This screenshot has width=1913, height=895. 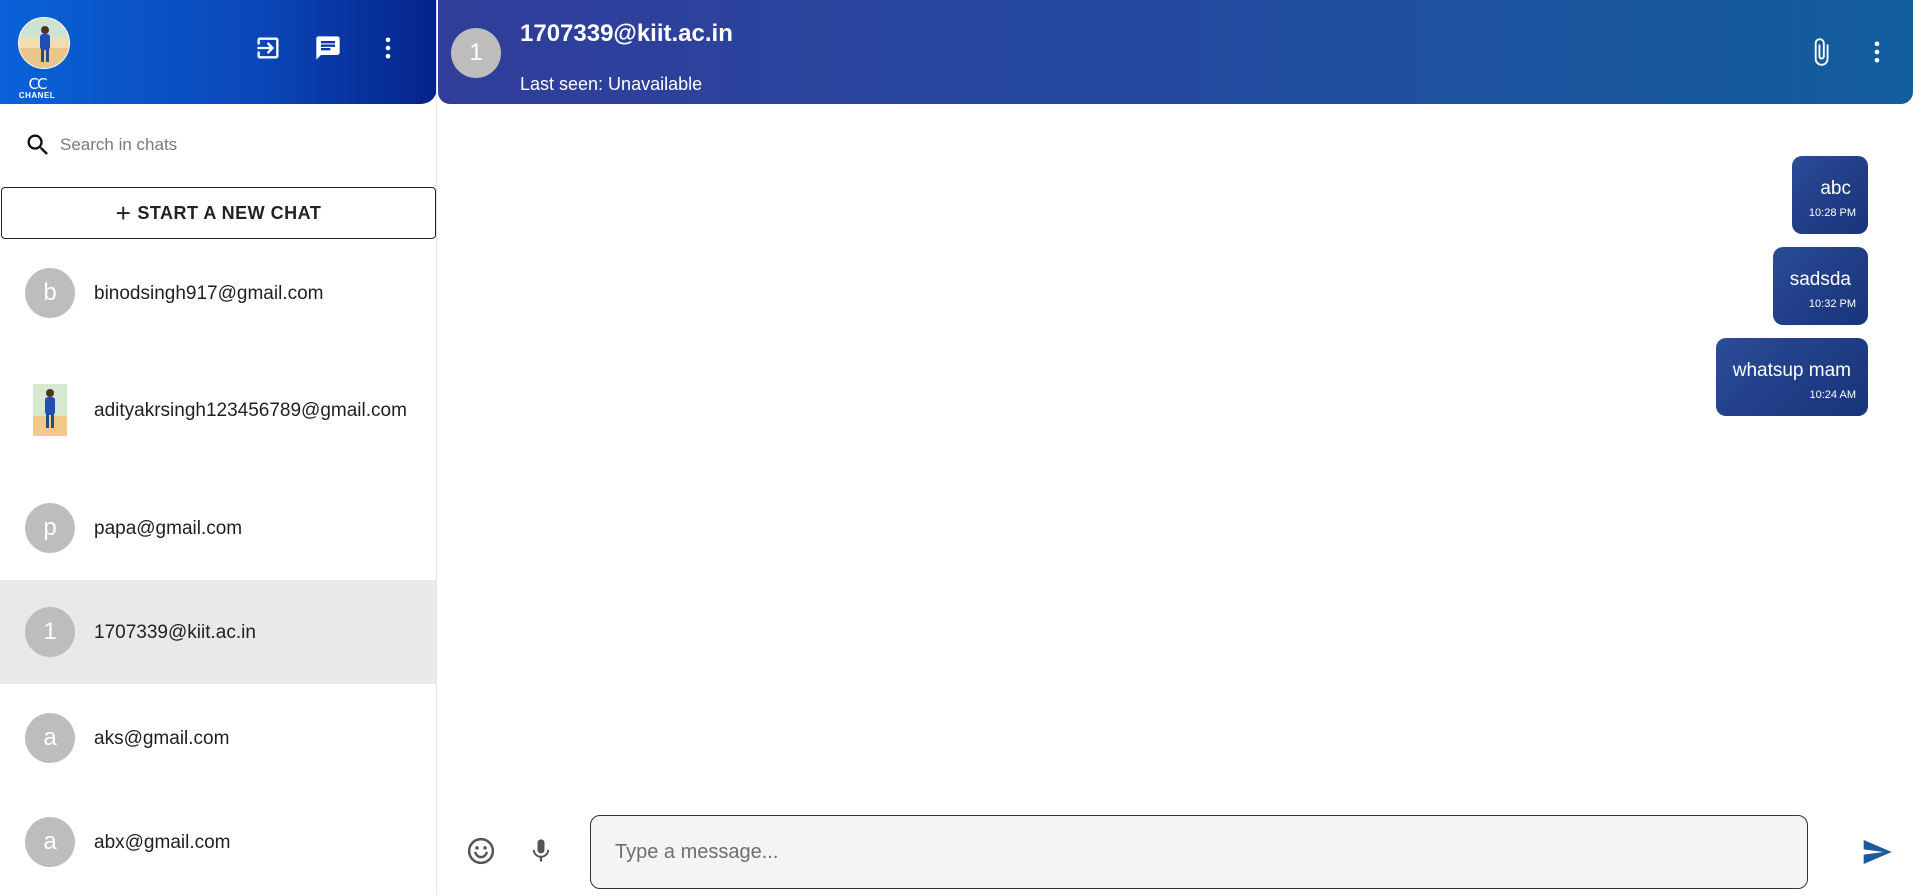 I want to click on user-photo, so click(x=50, y=410).